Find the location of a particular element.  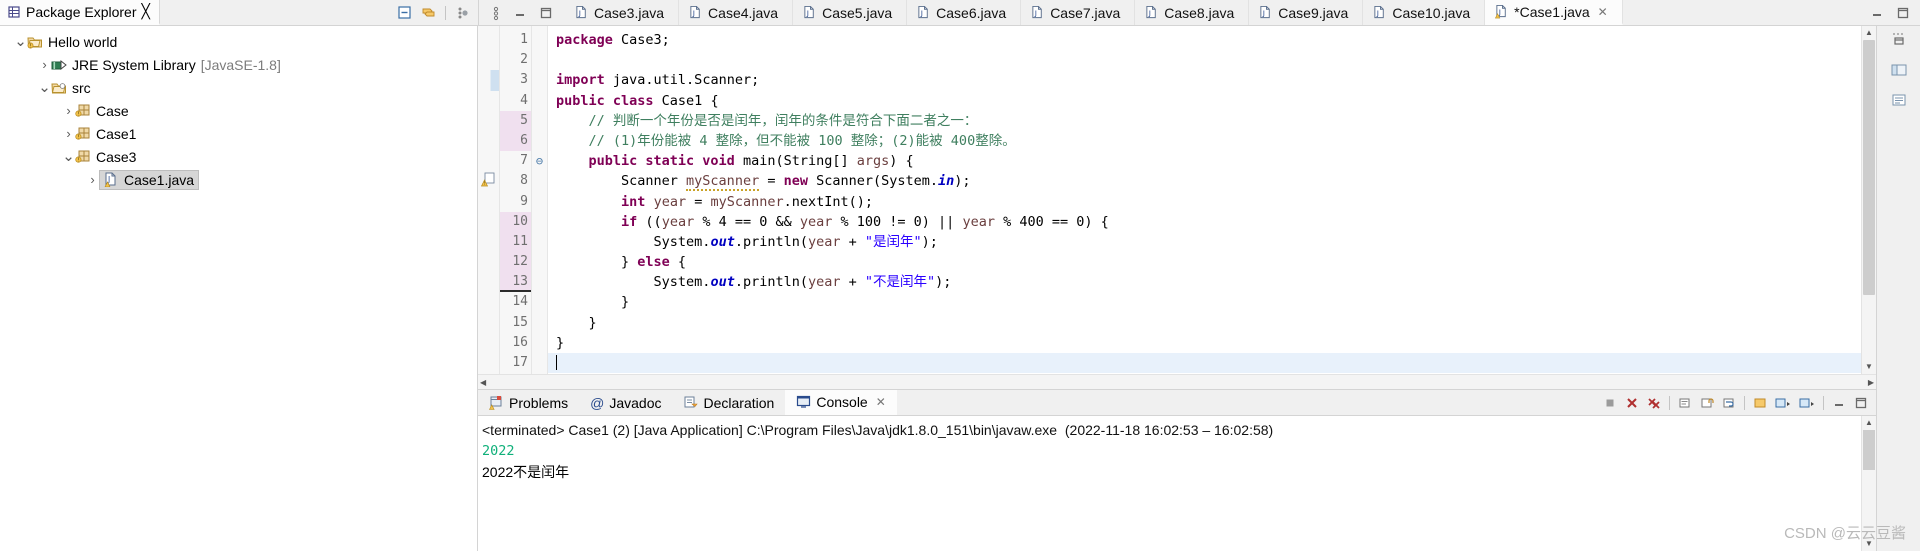

console-scroll-thumb is located at coordinates (1869, 450).